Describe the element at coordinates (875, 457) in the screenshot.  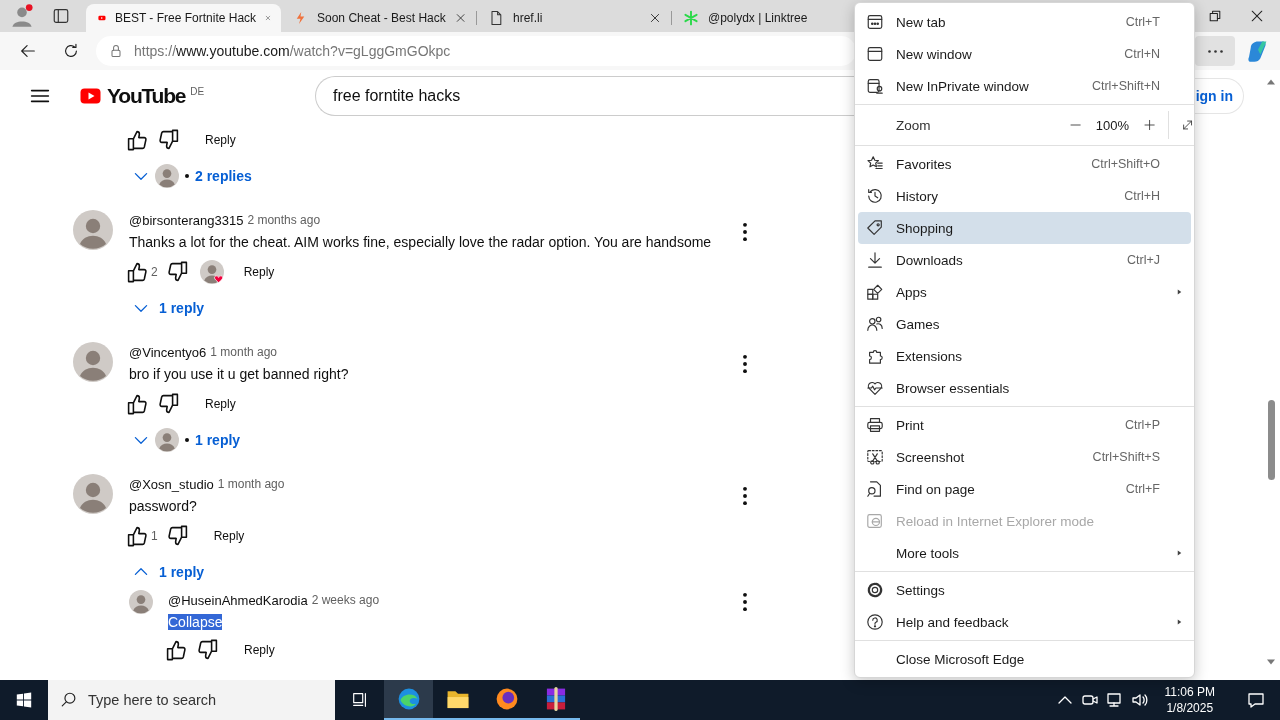
I see `screenshot-icon` at that location.